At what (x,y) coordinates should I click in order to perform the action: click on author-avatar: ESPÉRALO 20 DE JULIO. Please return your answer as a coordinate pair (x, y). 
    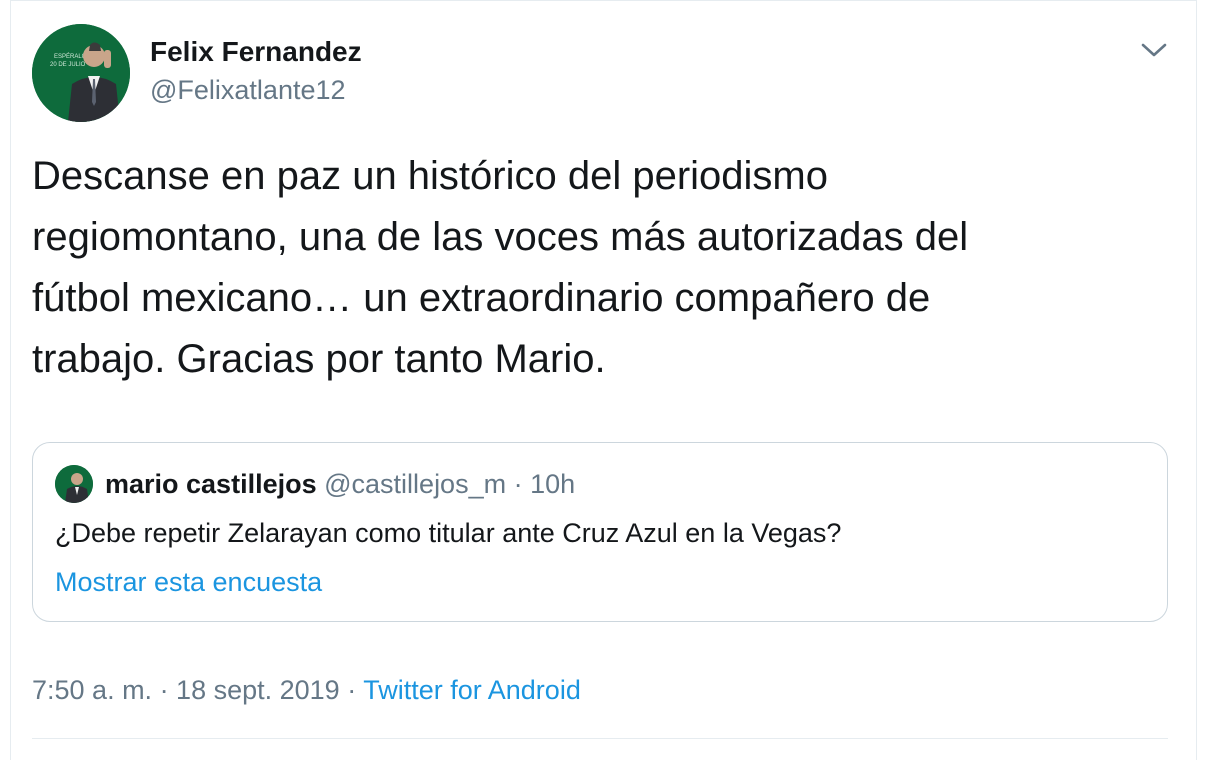
    Looking at the image, I should click on (81, 73).